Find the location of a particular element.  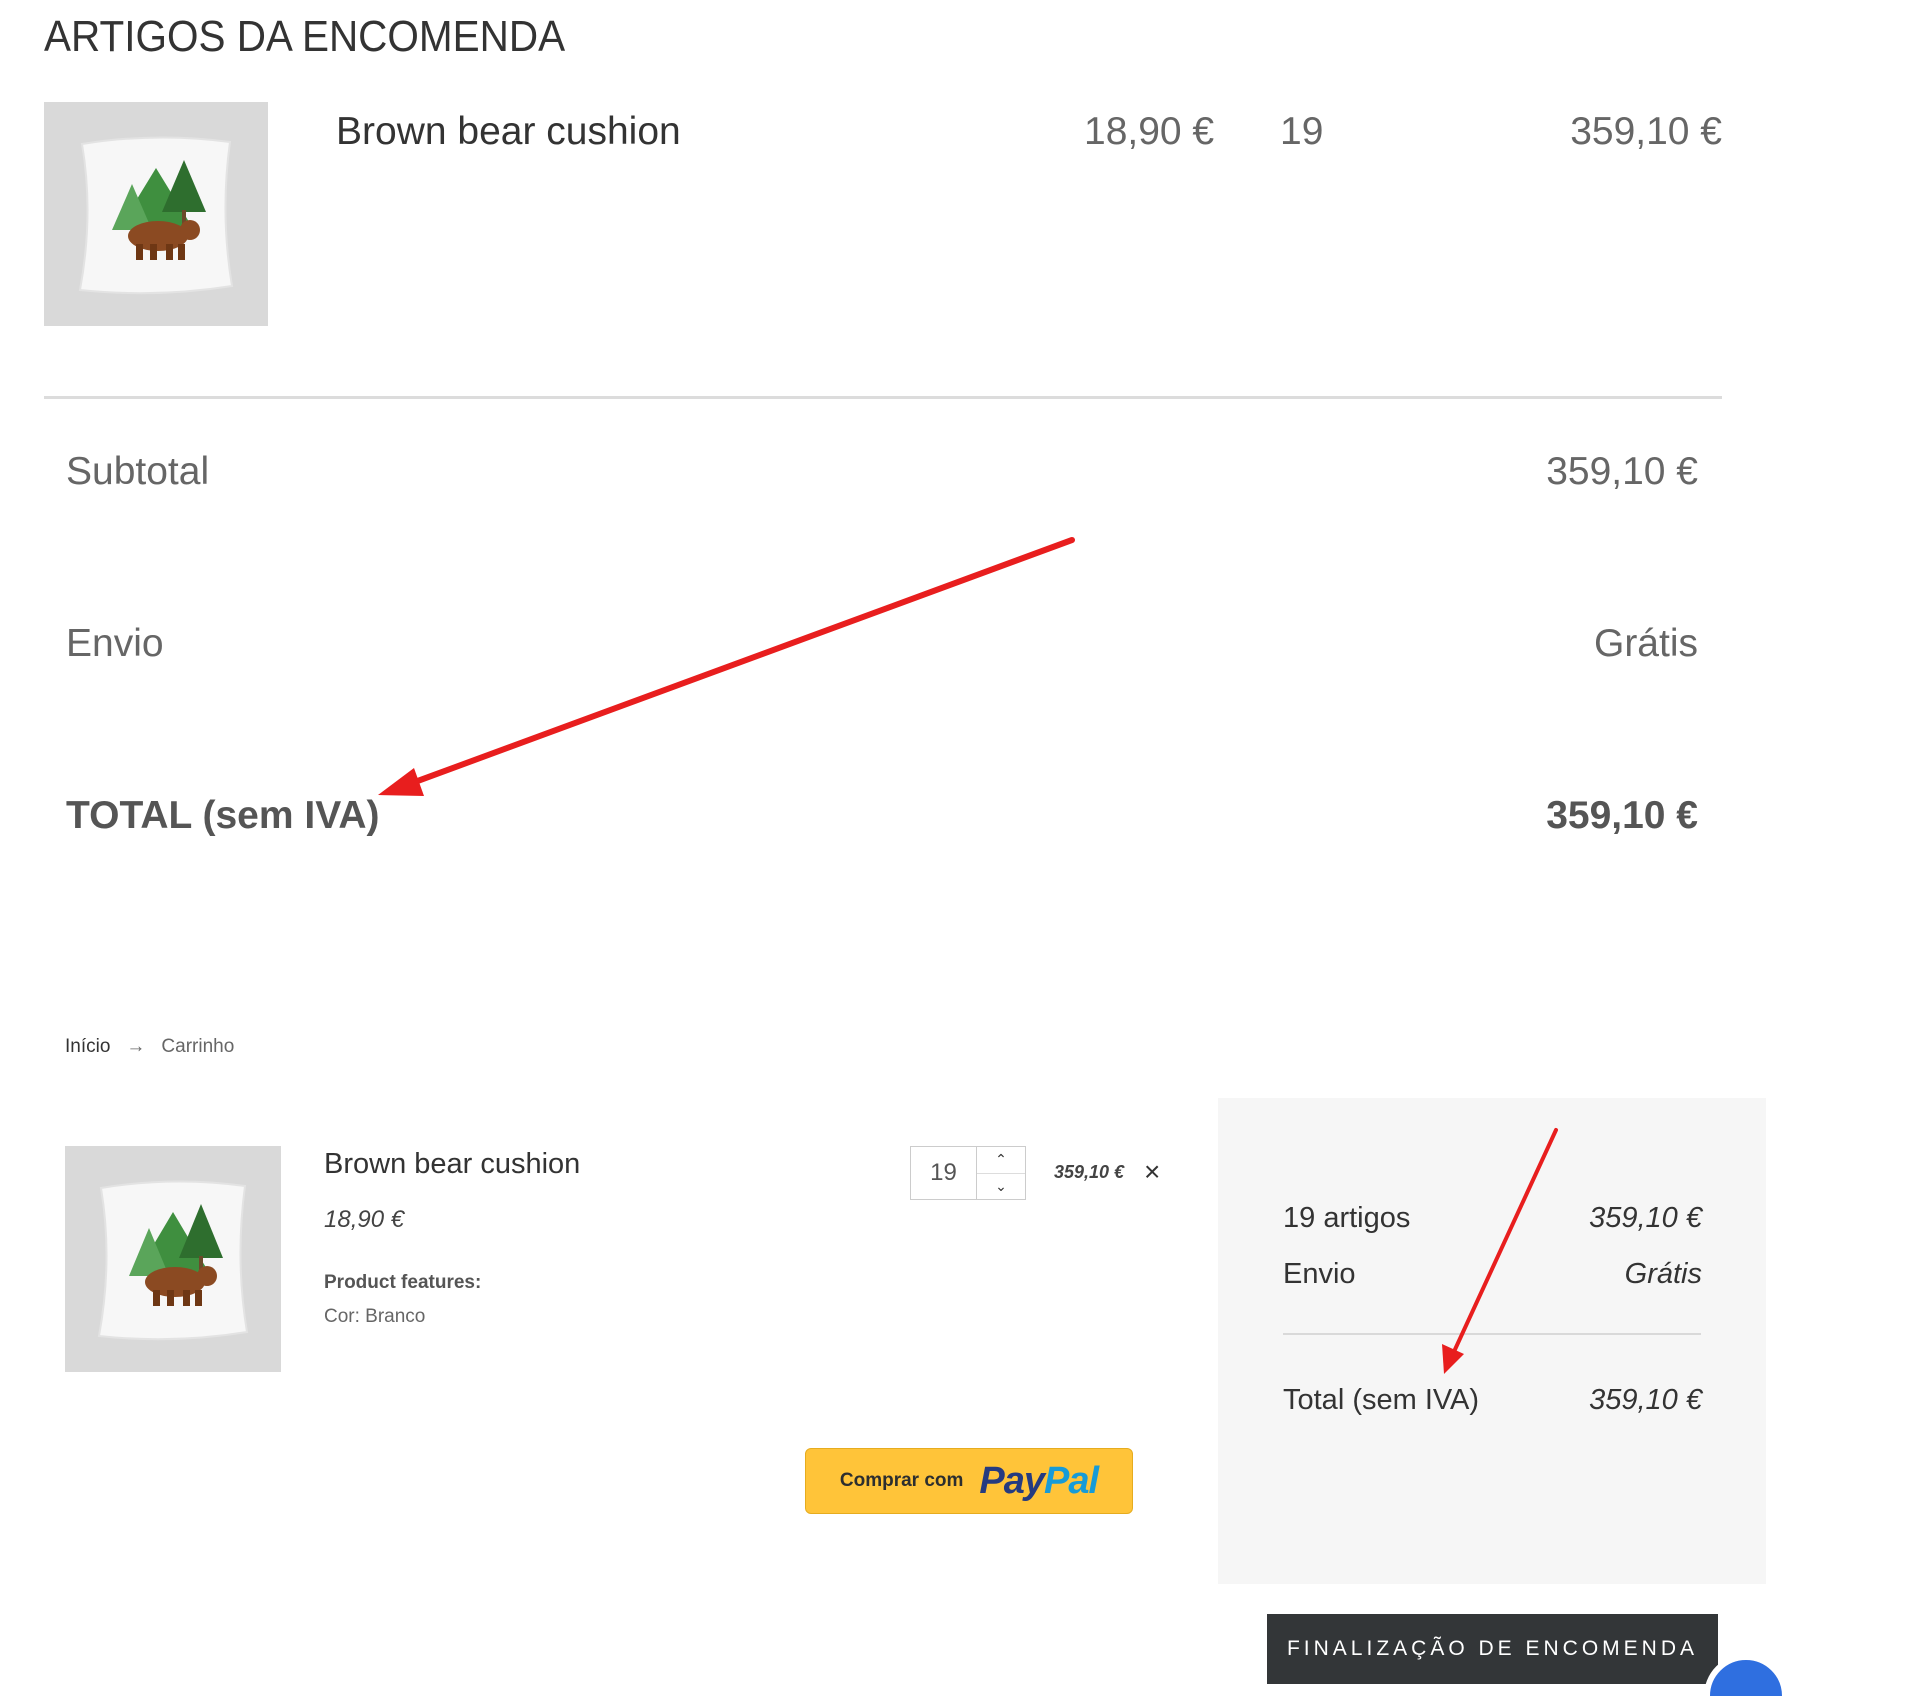

cart-item-name: Brown bear cushion is located at coordinates (452, 1164).